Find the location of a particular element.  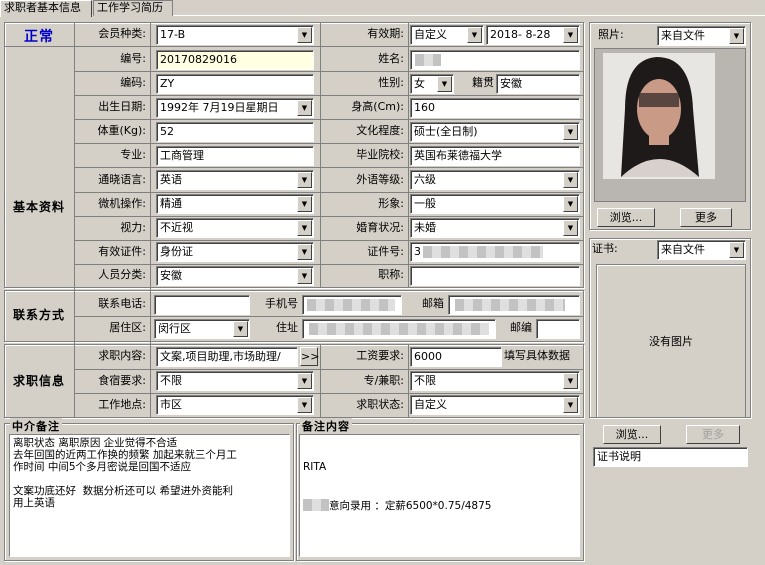

agency-note-title: 中介备注 is located at coordinates (36, 426).